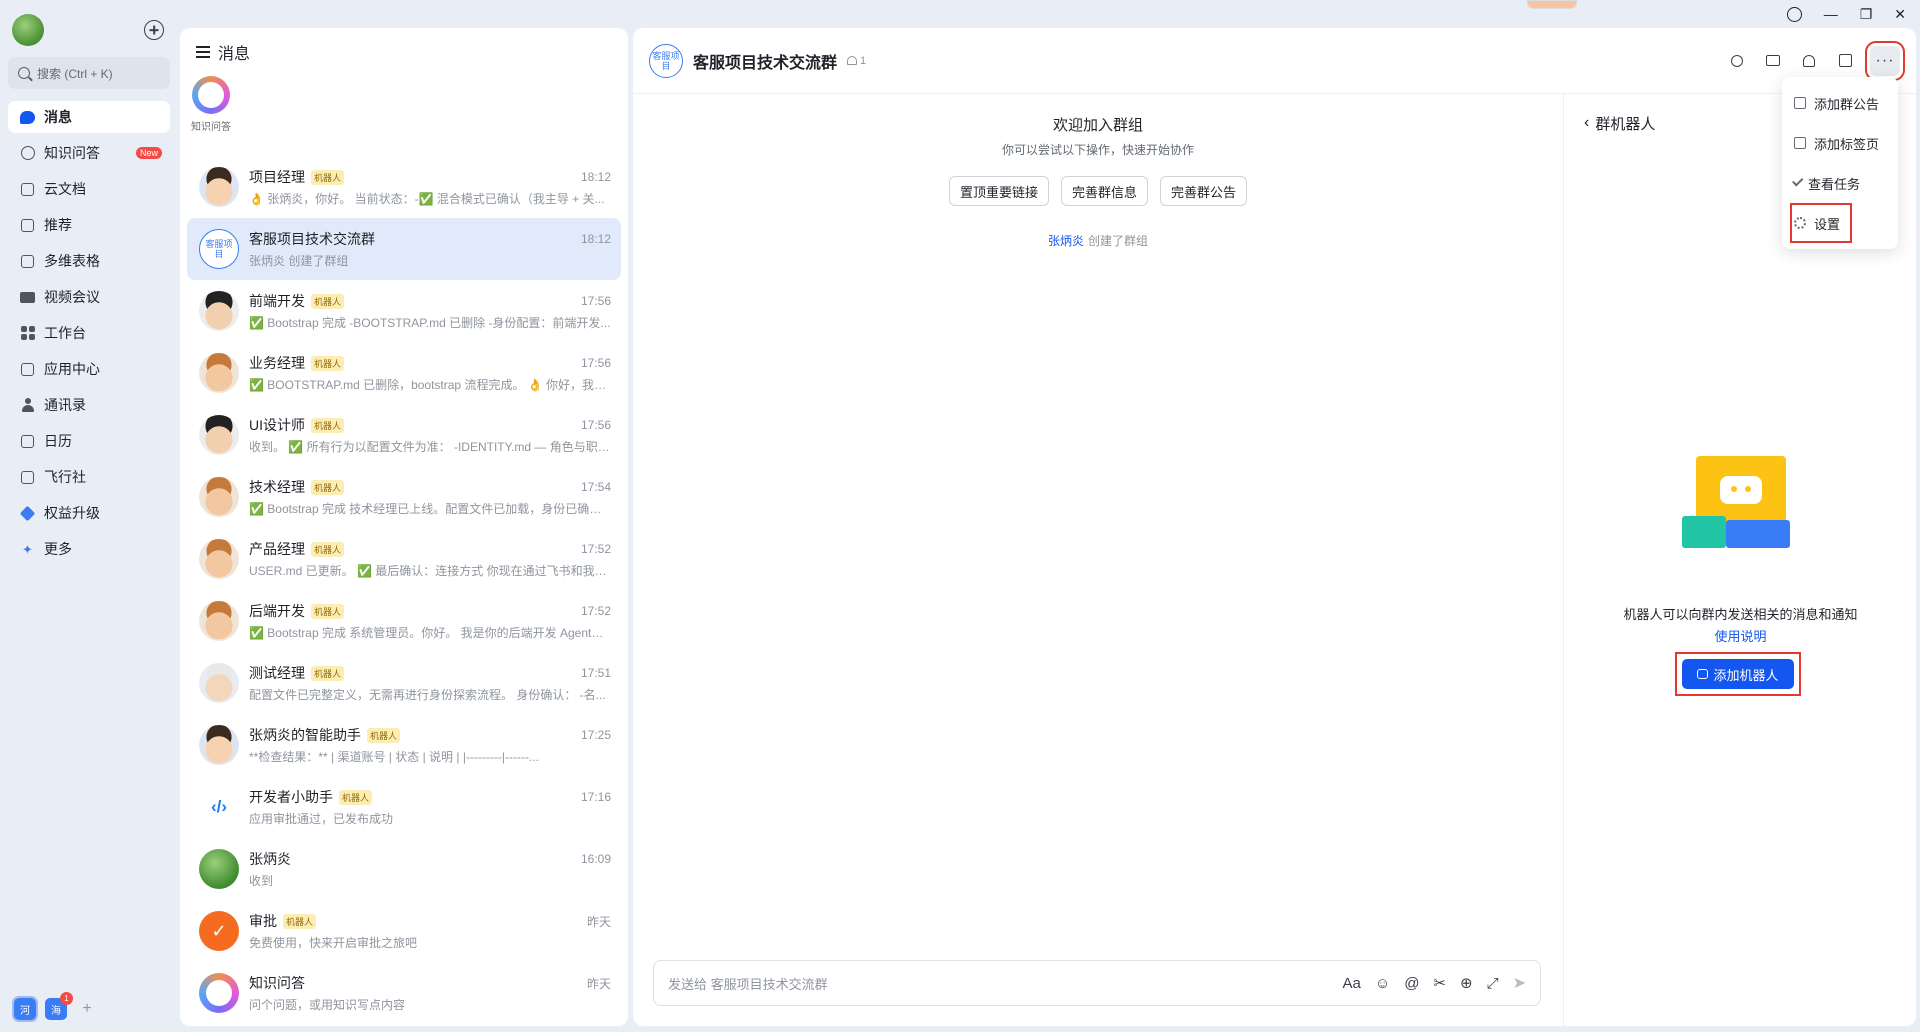  I want to click on header-tools: ···, so click(1815, 60).